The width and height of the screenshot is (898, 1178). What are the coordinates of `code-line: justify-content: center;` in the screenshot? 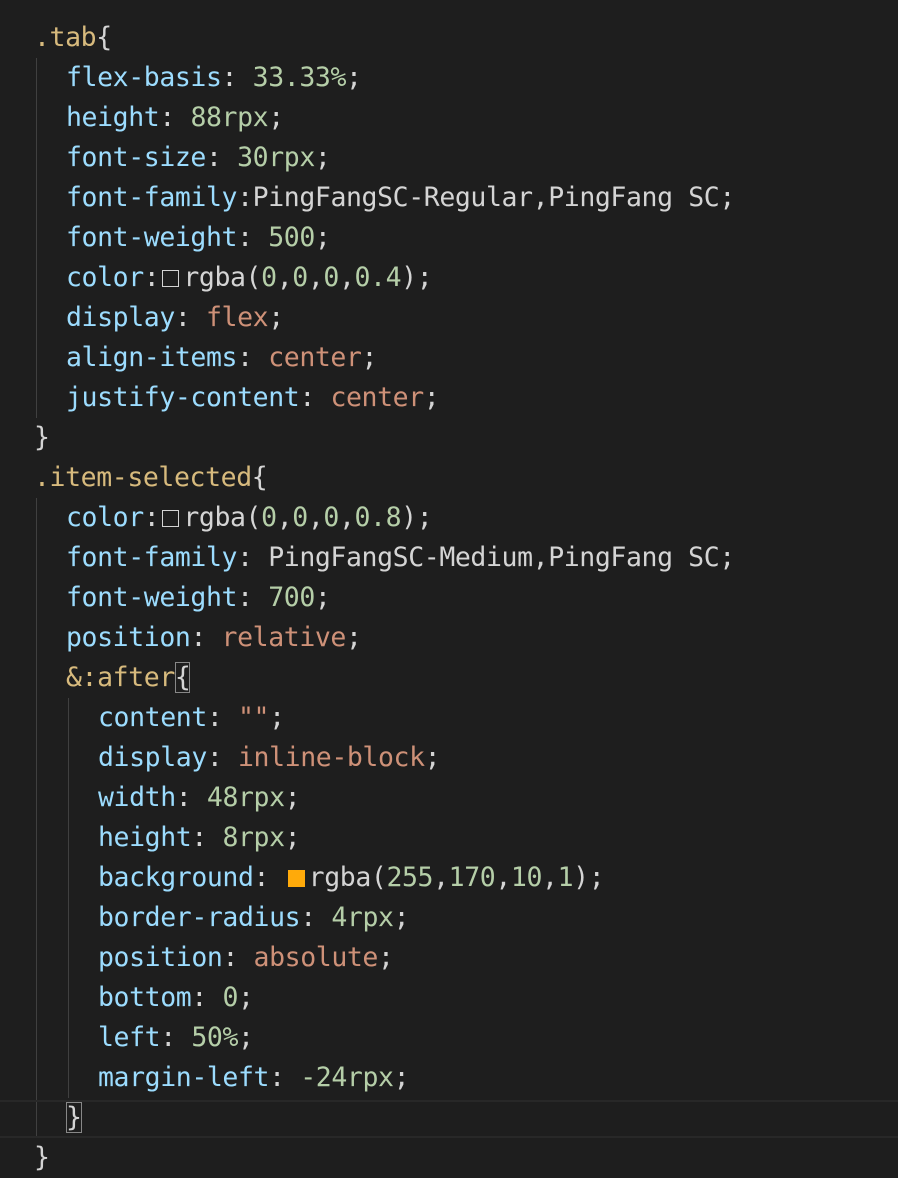 It's located at (253, 398).